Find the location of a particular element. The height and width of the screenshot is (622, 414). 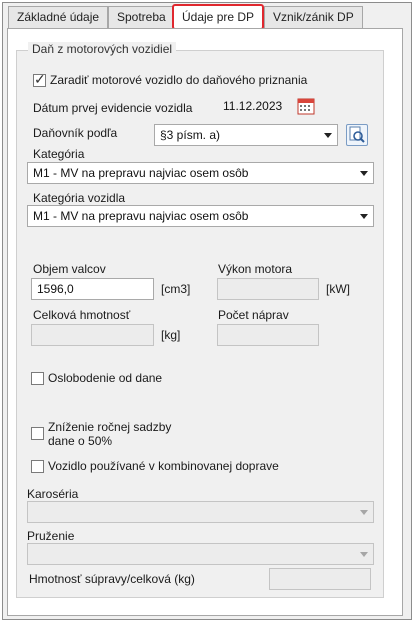

engine-power-label: Výkon motora is located at coordinates (255, 269).